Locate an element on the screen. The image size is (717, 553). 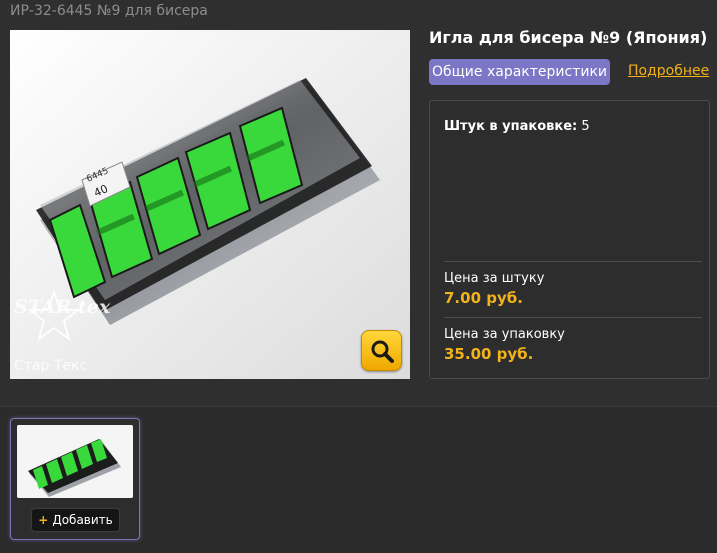
brand-watermark: STAR tex is located at coordinates (62, 307).